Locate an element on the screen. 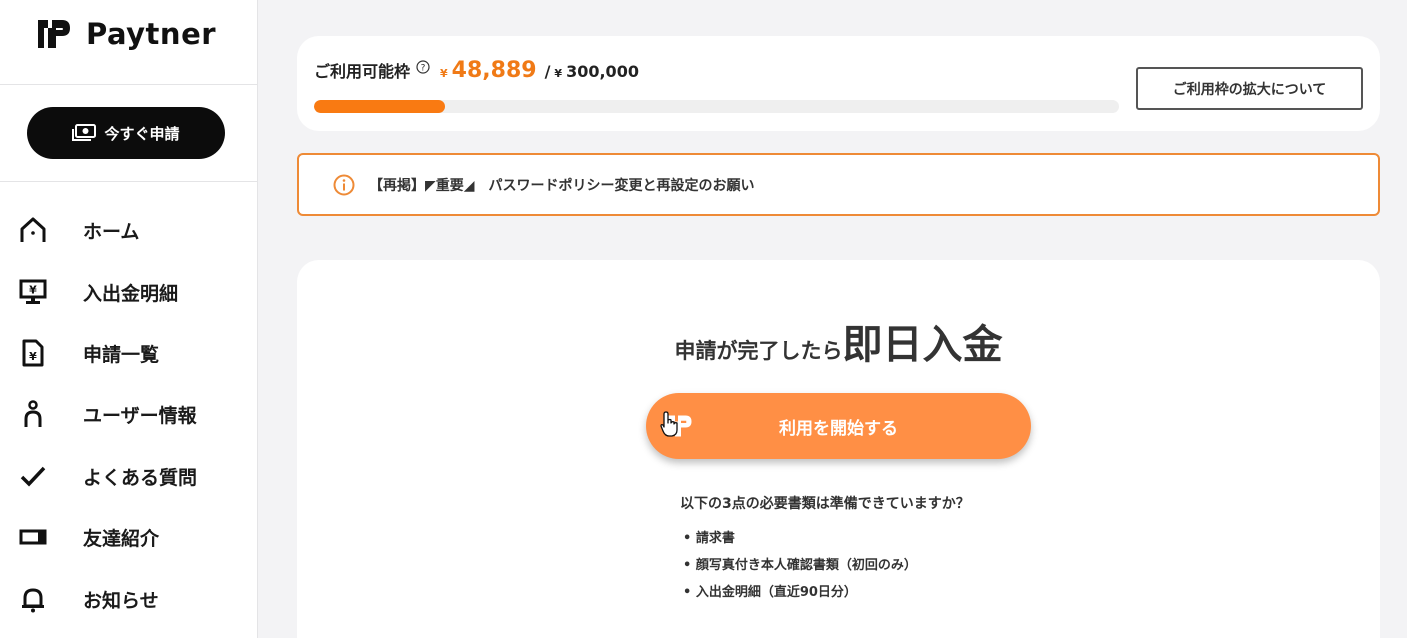 The image size is (1407, 638). sidebar-item-label: ホーム is located at coordinates (111, 231).